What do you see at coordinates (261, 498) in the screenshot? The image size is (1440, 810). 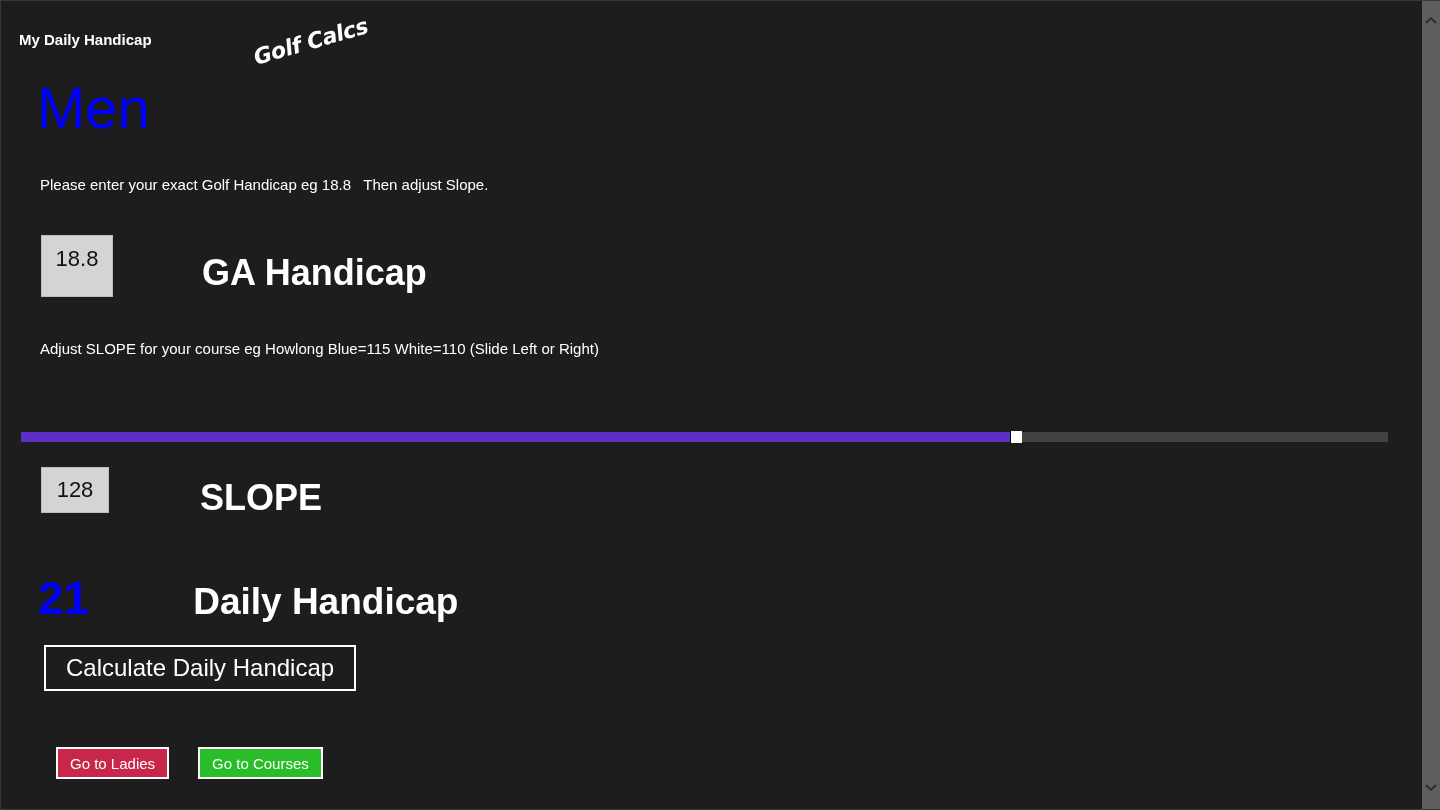 I see `slope-label: SLOPE` at bounding box center [261, 498].